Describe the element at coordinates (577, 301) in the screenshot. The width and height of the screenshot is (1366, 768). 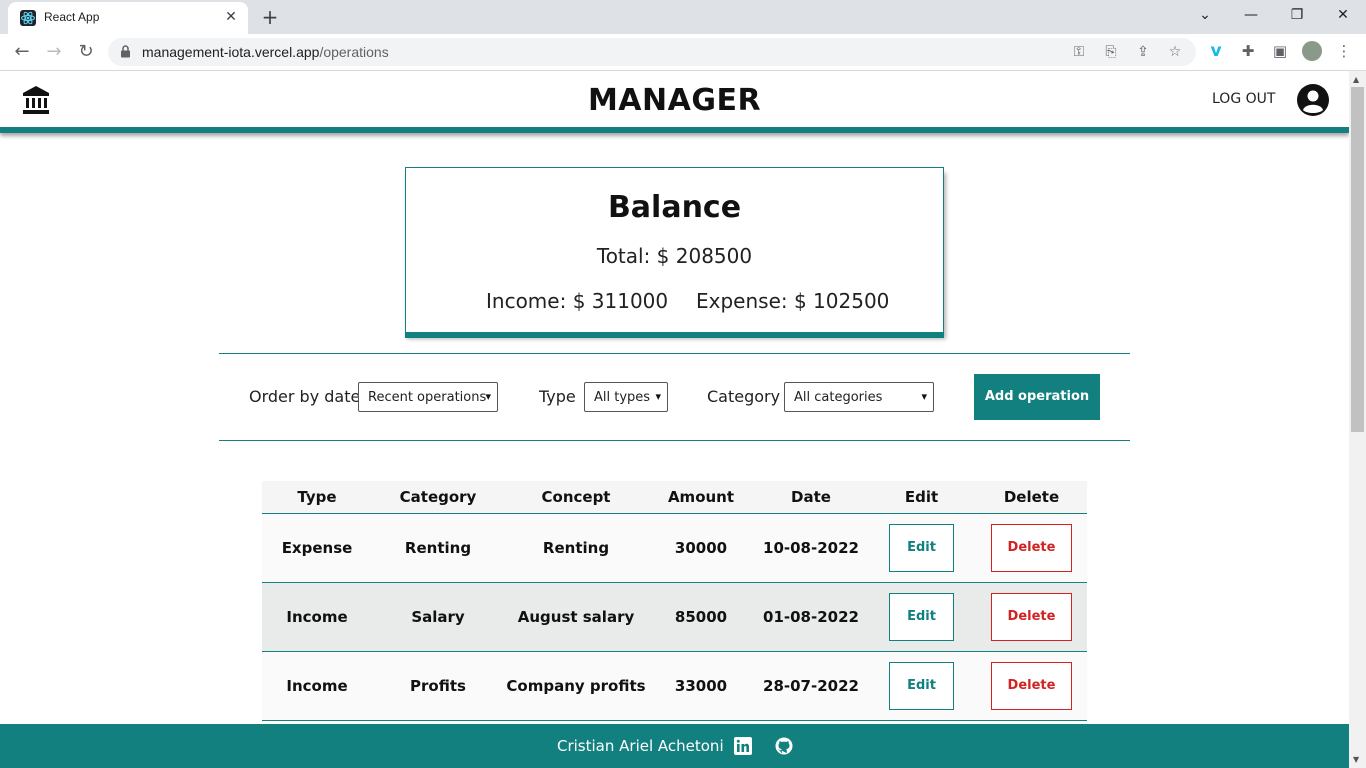
I see `balance-income: Income: $ 311000` at that location.